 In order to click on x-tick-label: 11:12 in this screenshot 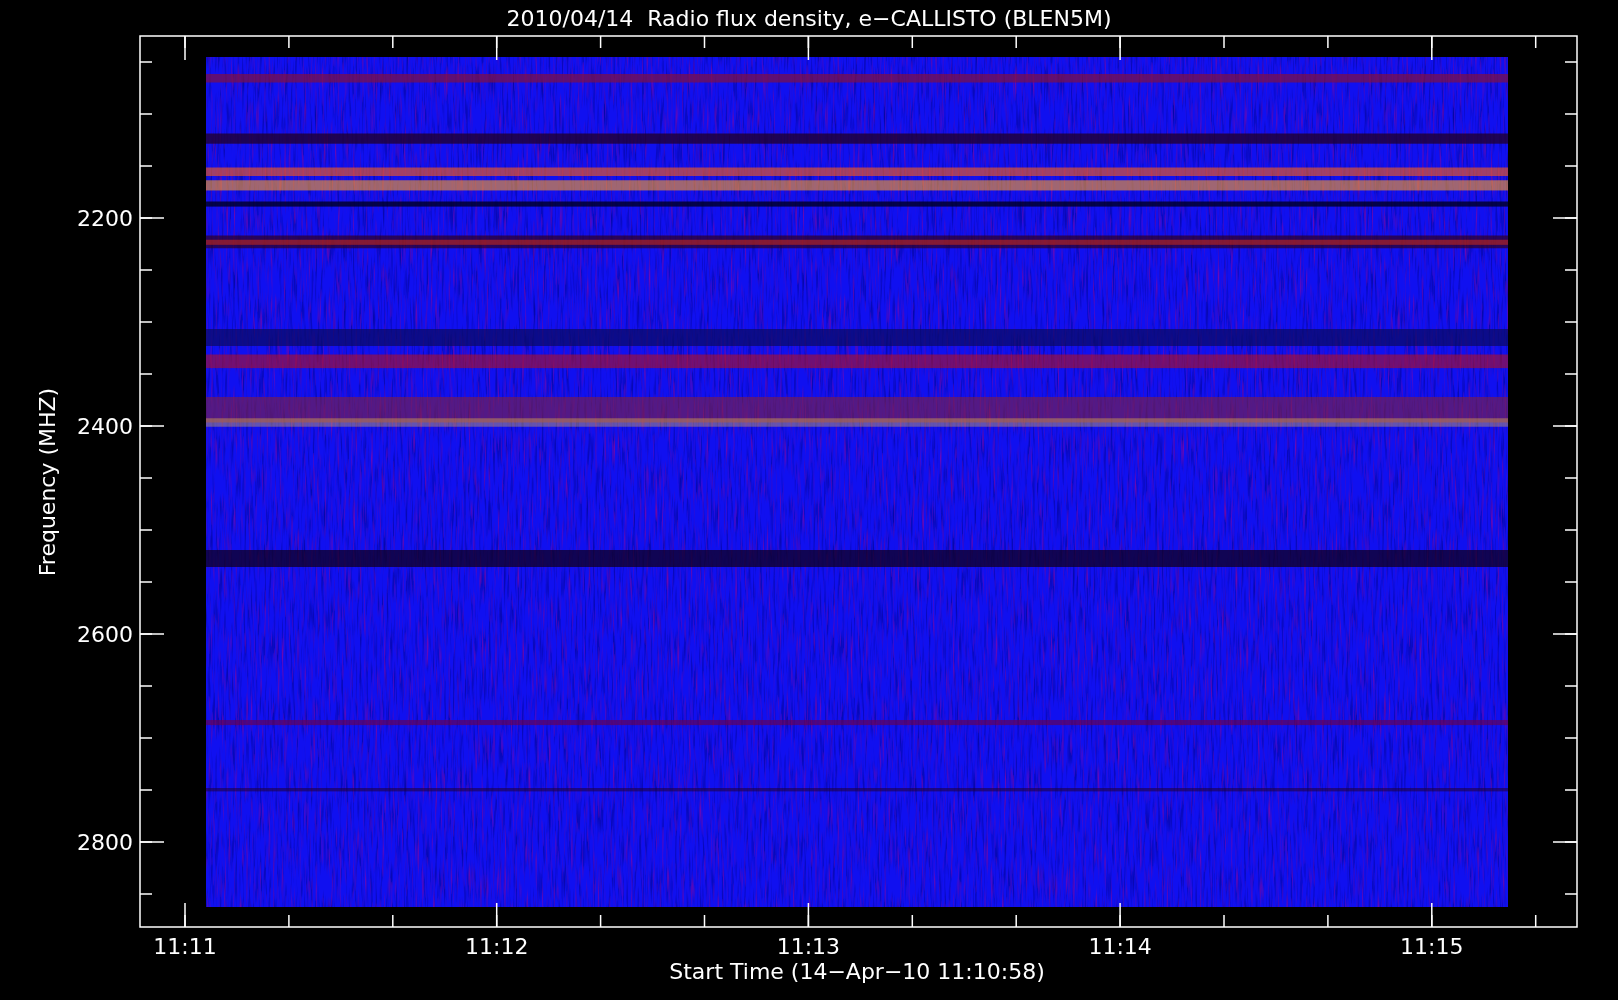, I will do `click(497, 946)`.